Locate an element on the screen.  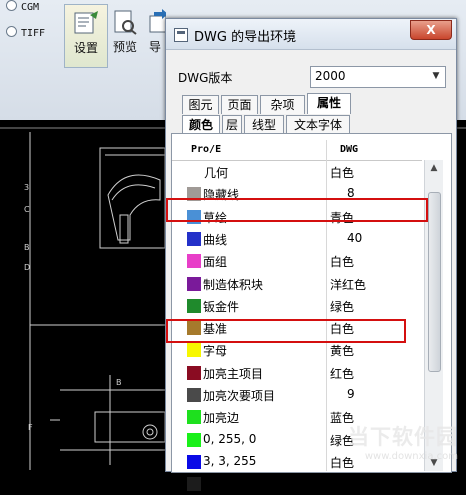
tab-color: 颜色 is located at coordinates (201, 124).